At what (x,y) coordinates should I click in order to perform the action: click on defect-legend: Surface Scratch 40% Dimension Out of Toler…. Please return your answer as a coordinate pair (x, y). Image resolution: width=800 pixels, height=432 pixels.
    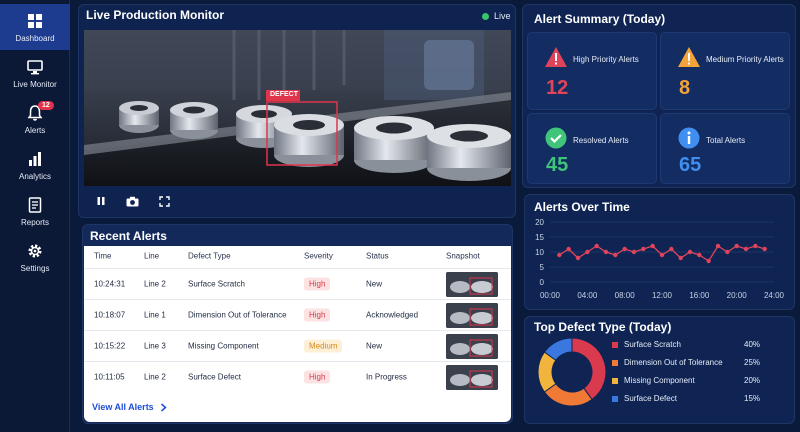
    Looking at the image, I should click on (659, 380).